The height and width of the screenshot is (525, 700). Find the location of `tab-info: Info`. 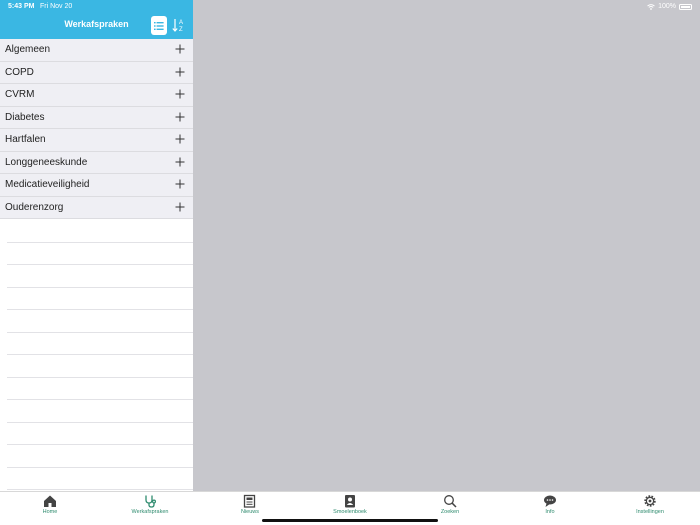

tab-info: Info is located at coordinates (550, 505).